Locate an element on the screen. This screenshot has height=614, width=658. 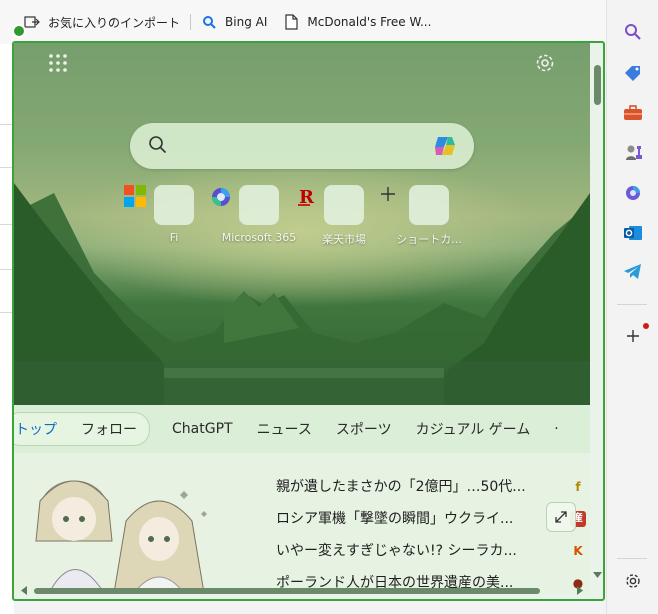
favorites-divider is located at coordinates (191, 22).